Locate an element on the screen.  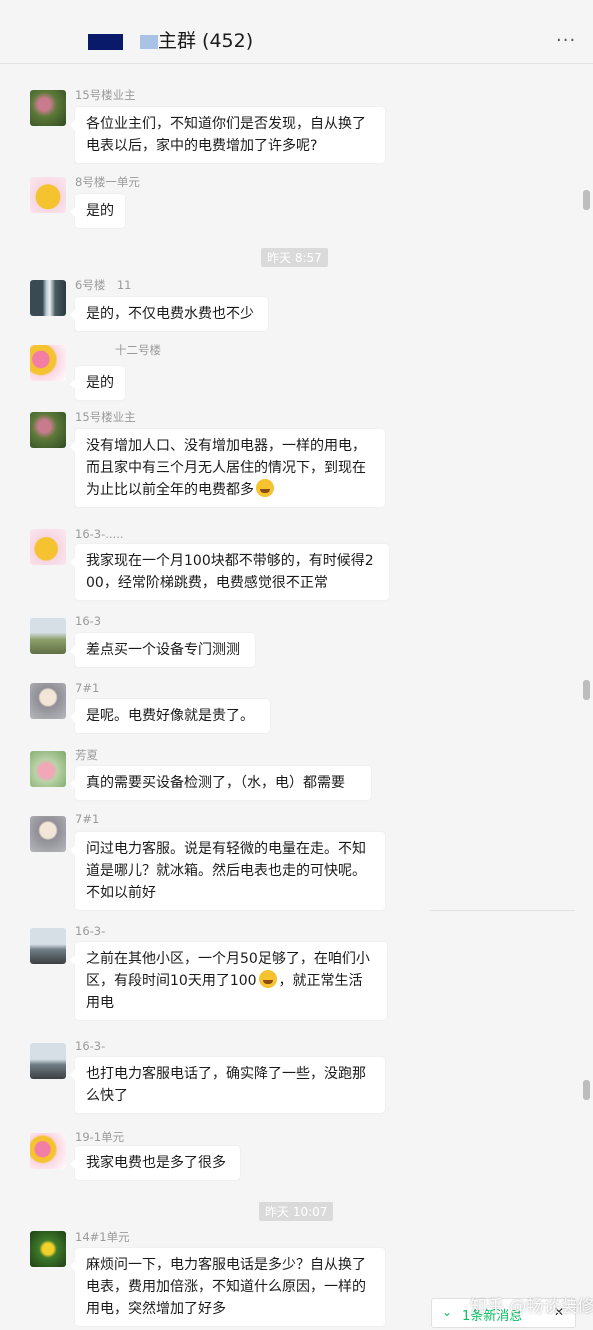
sender-name: 十二号楼 is located at coordinates (138, 350).